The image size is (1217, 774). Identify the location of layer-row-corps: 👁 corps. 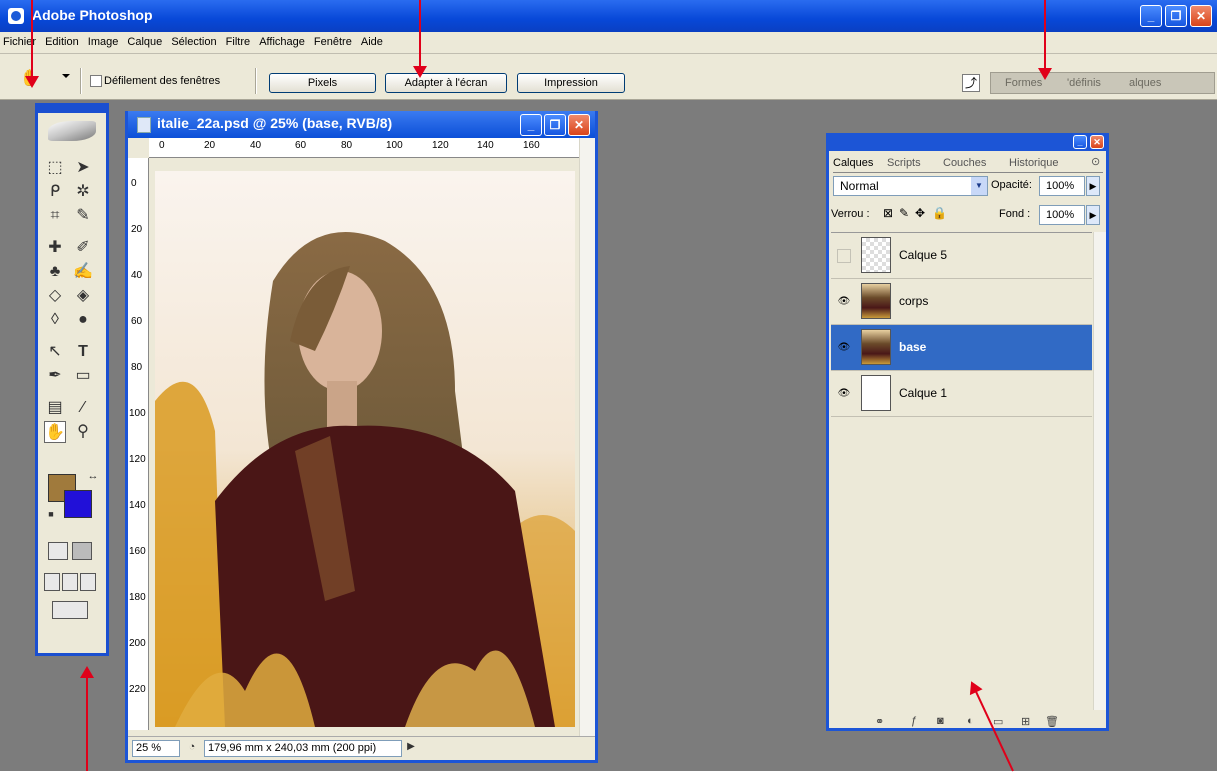
(961, 302).